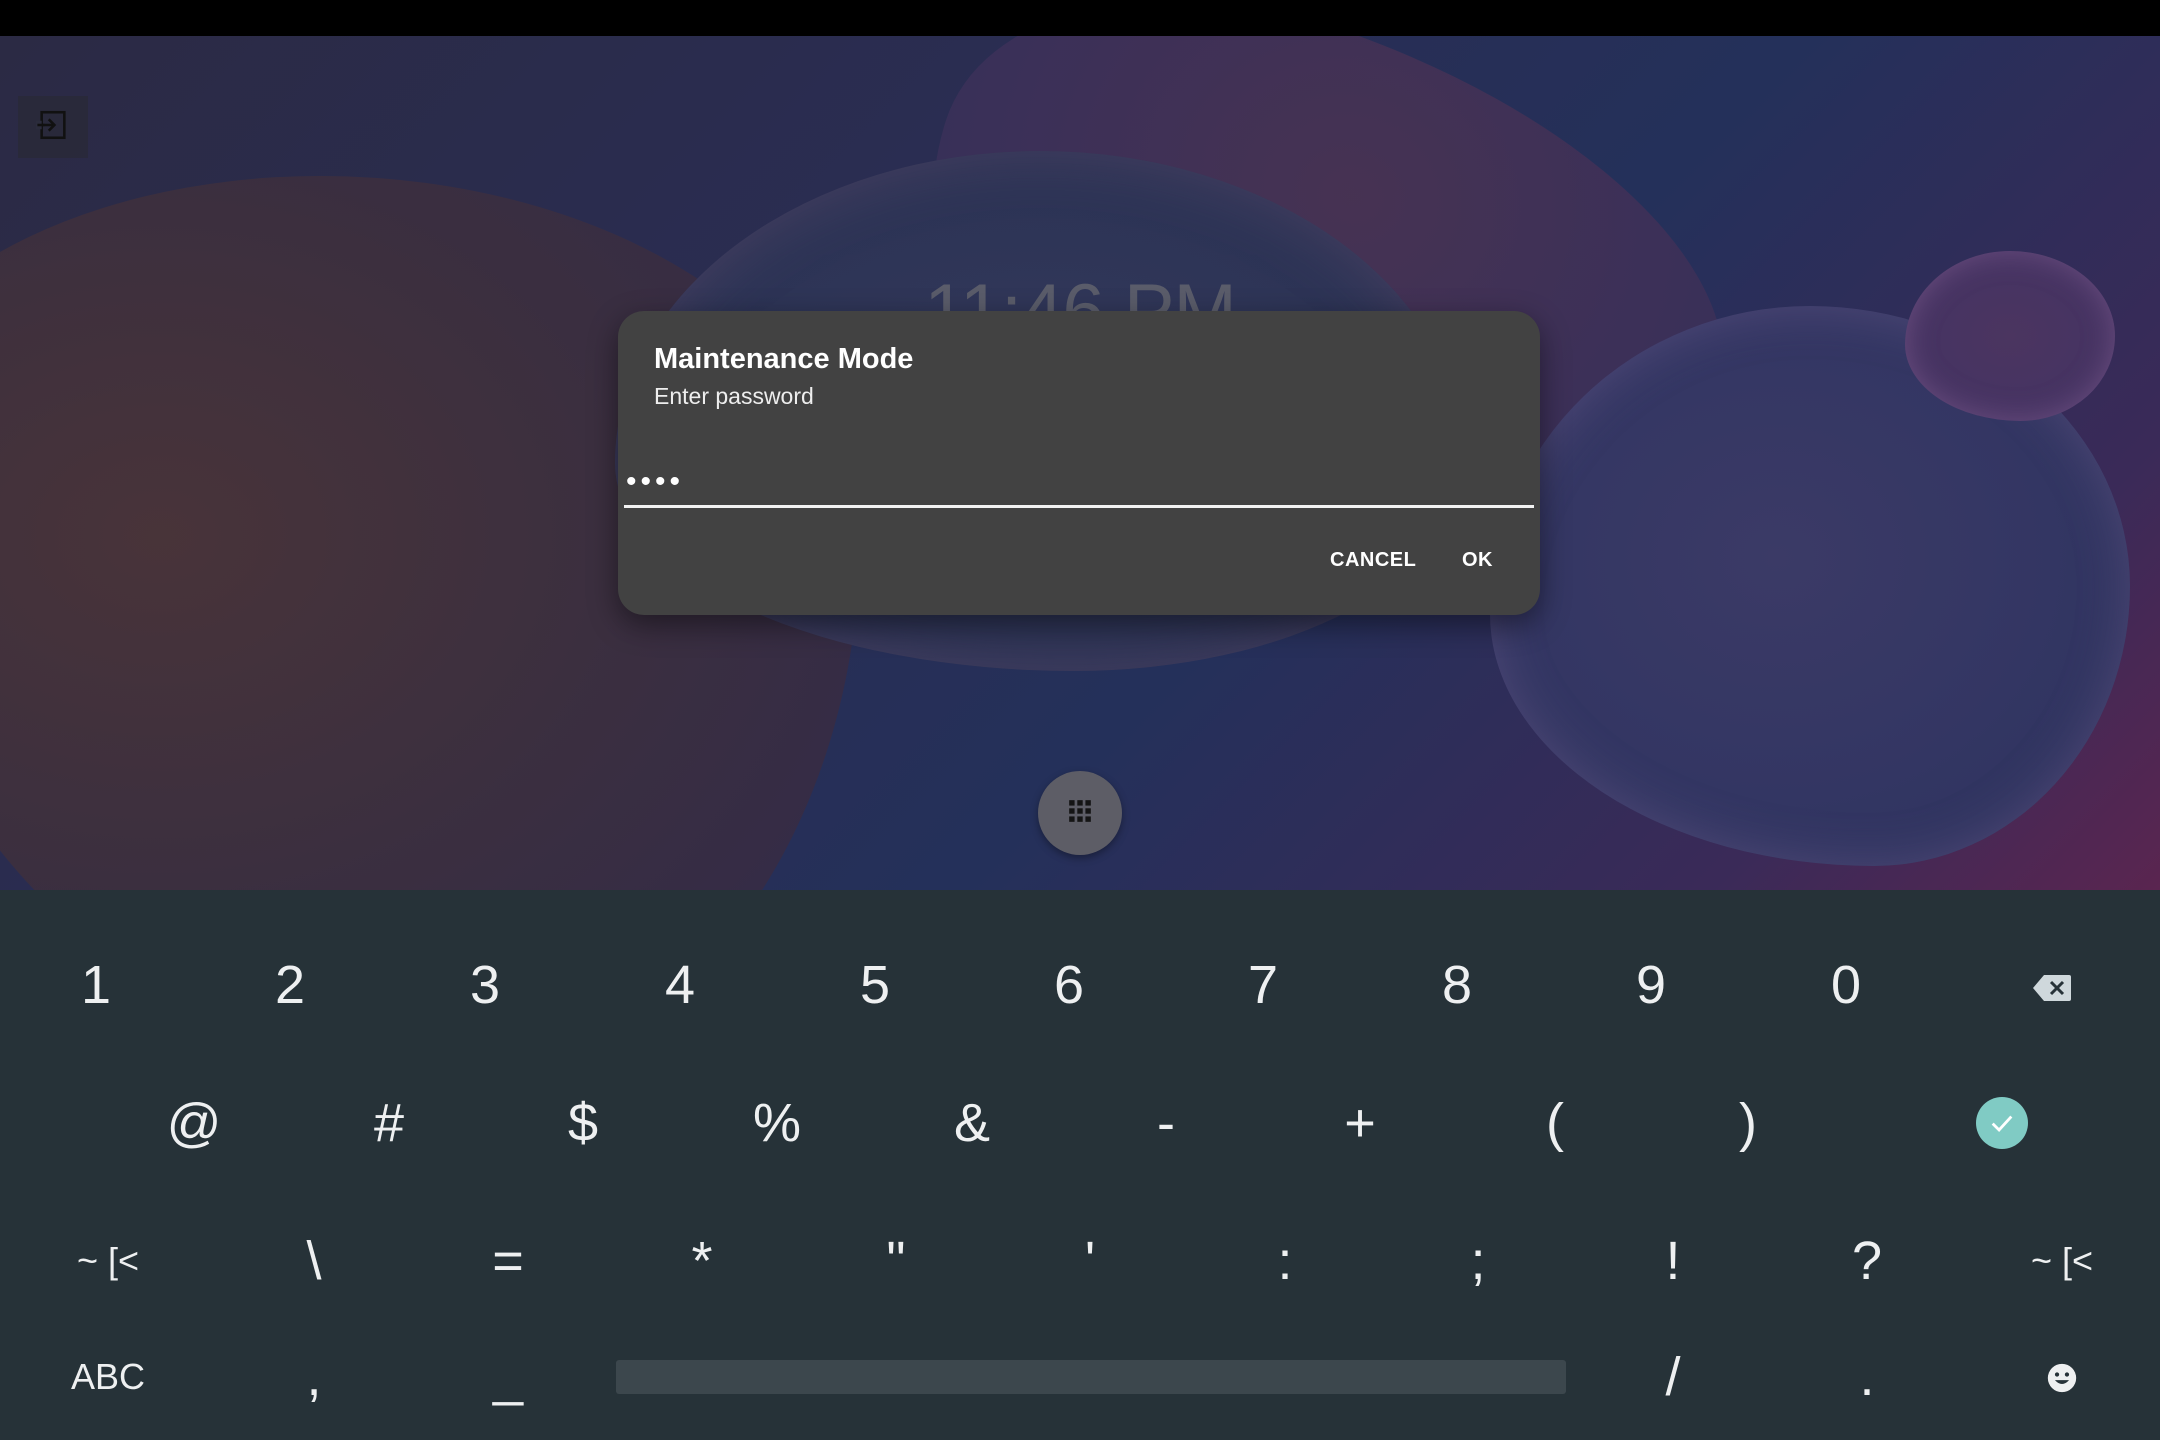  Describe the element at coordinates (194, 1123) in the screenshot. I see `key-at: @` at that location.